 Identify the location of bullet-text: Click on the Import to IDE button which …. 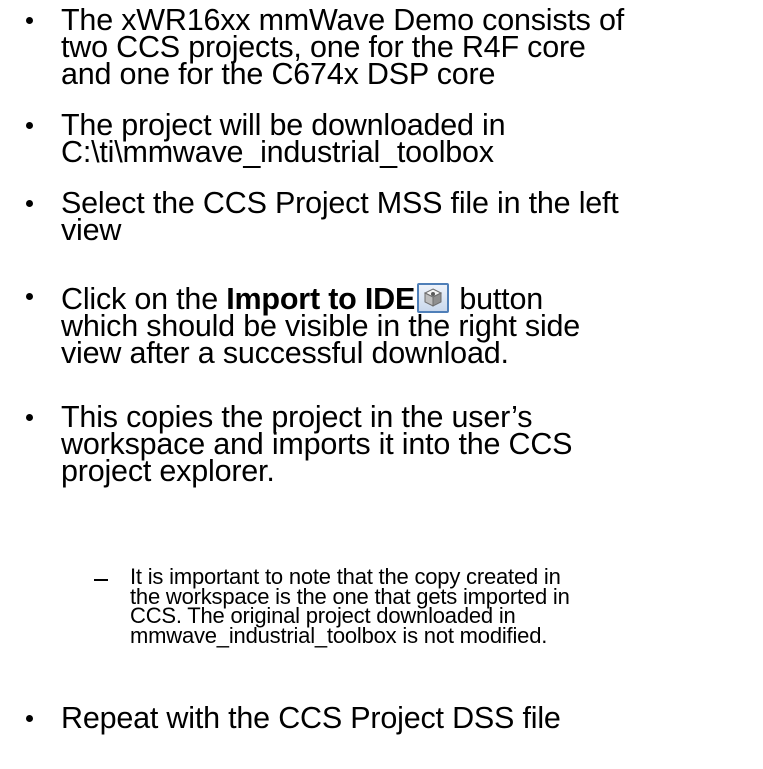
(408, 326).